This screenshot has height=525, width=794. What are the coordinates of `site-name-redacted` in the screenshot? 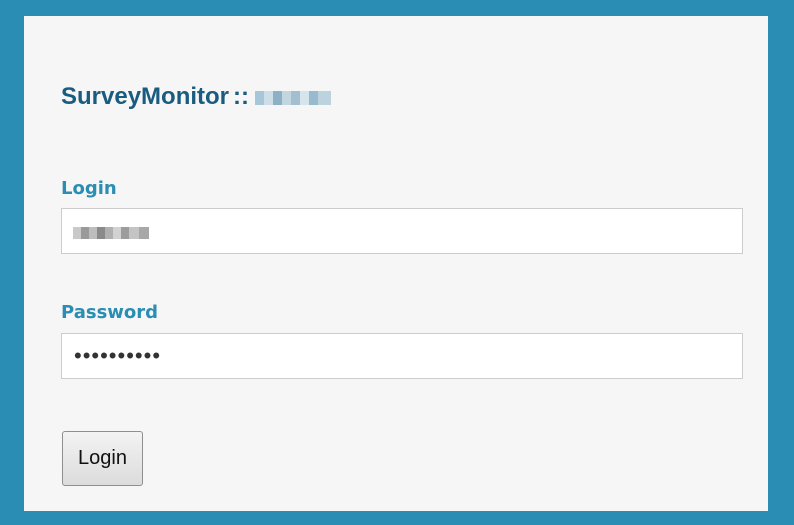 It's located at (293, 97).